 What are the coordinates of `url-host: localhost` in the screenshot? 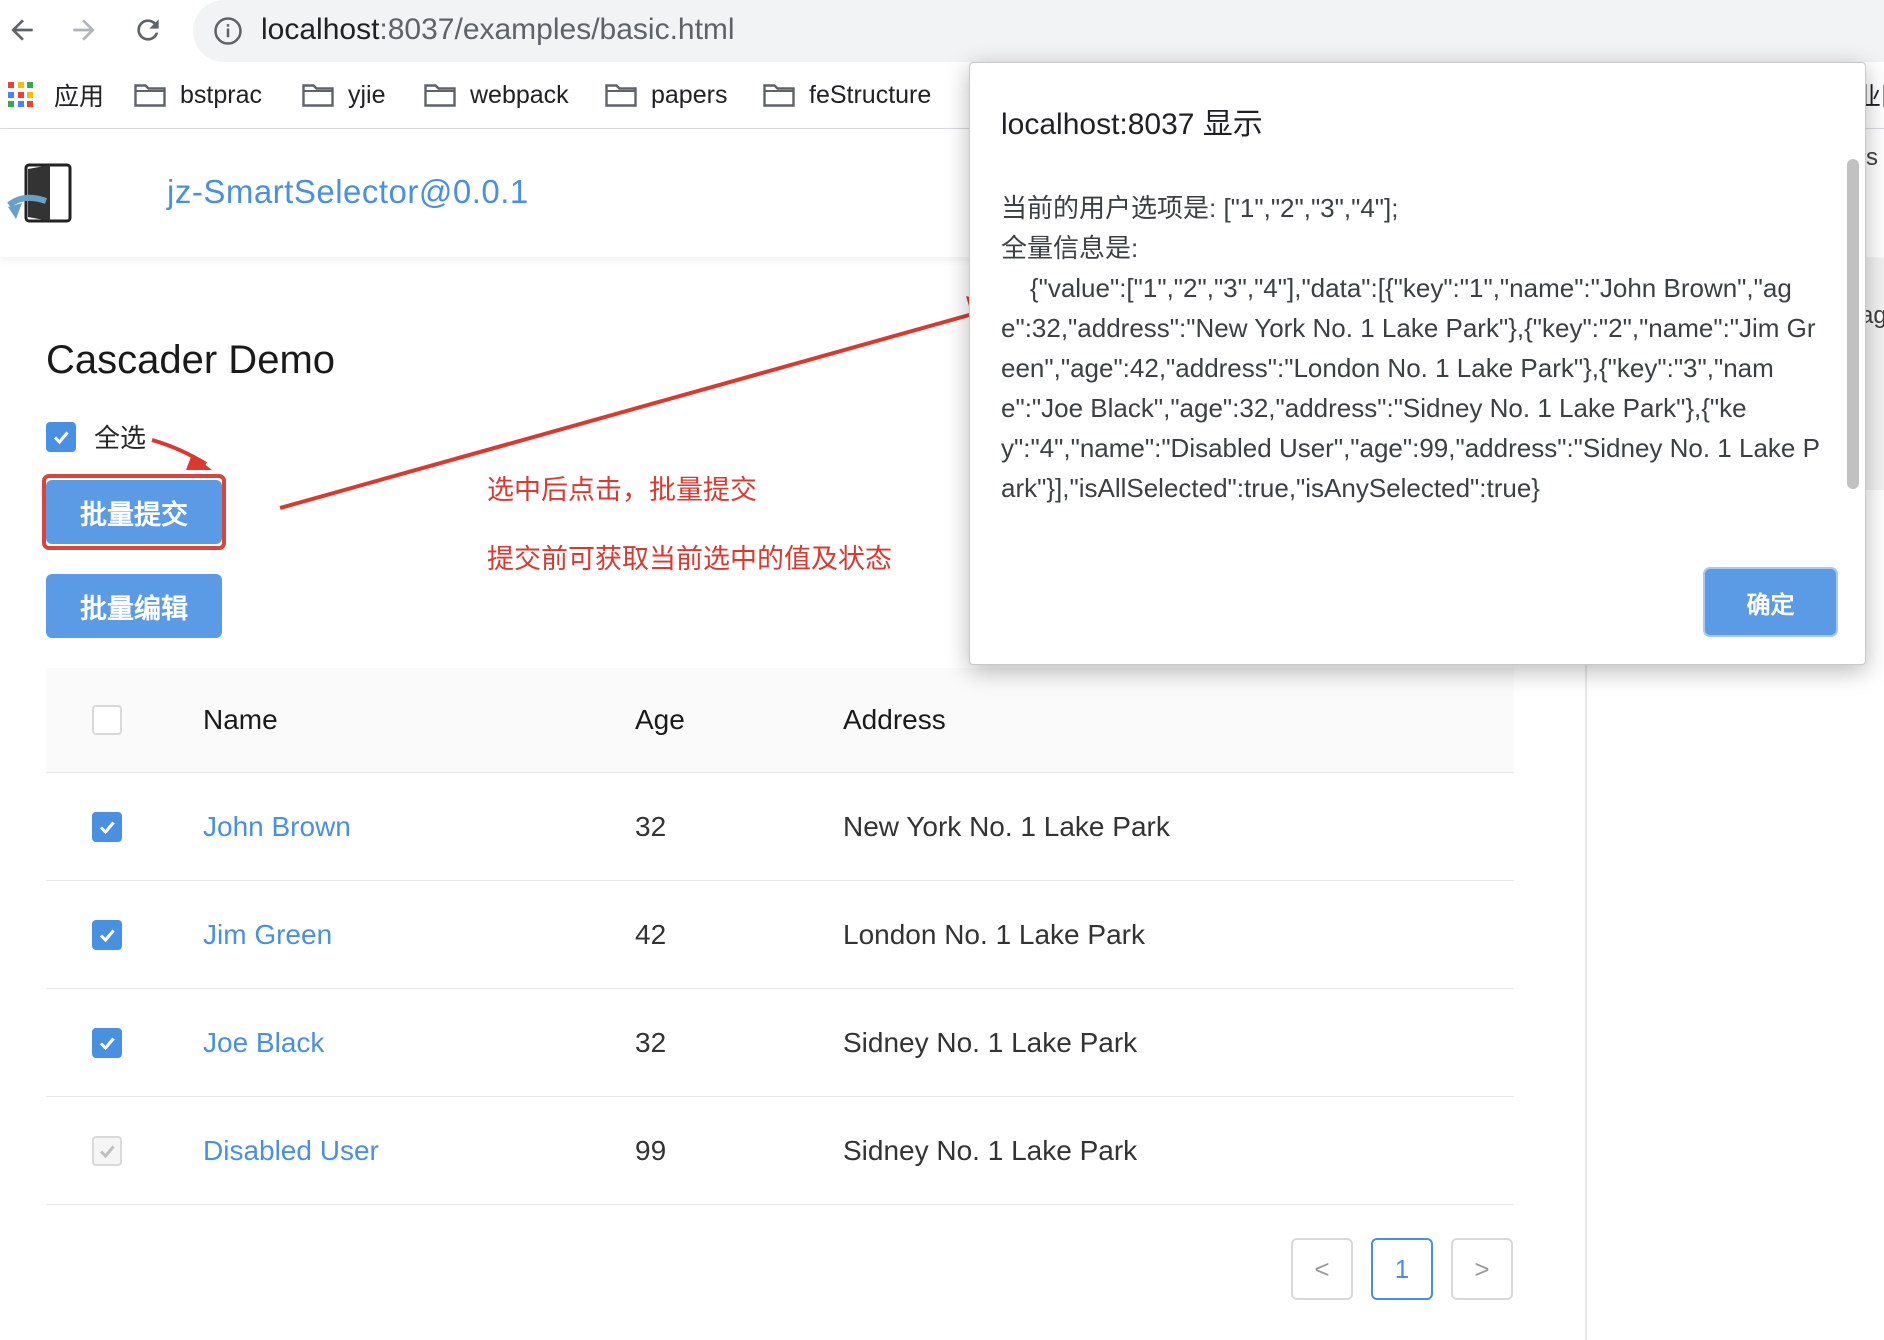 It's located at (320, 29).